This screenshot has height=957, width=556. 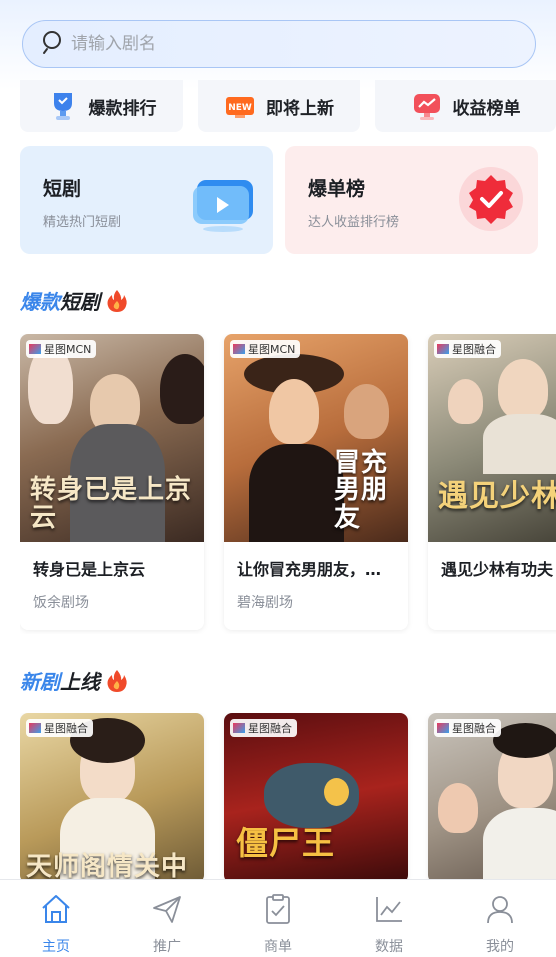 What do you see at coordinates (486, 108) in the screenshot?
I see `quick-link-label: 收益榜单` at bounding box center [486, 108].